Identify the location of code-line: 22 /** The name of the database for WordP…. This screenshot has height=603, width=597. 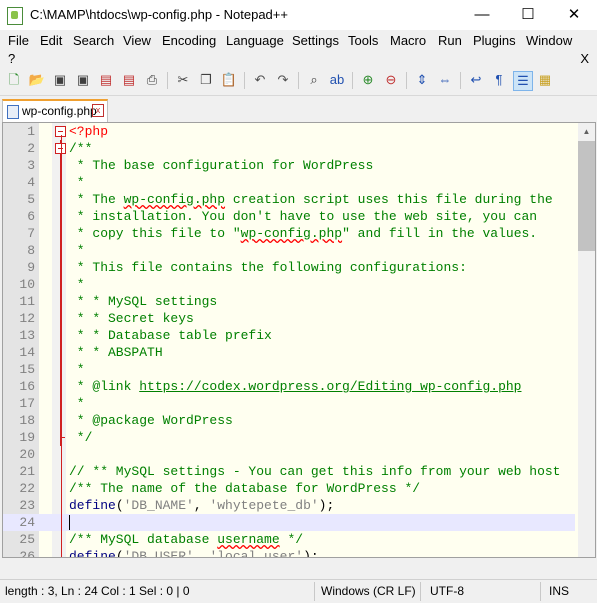
(289, 488).